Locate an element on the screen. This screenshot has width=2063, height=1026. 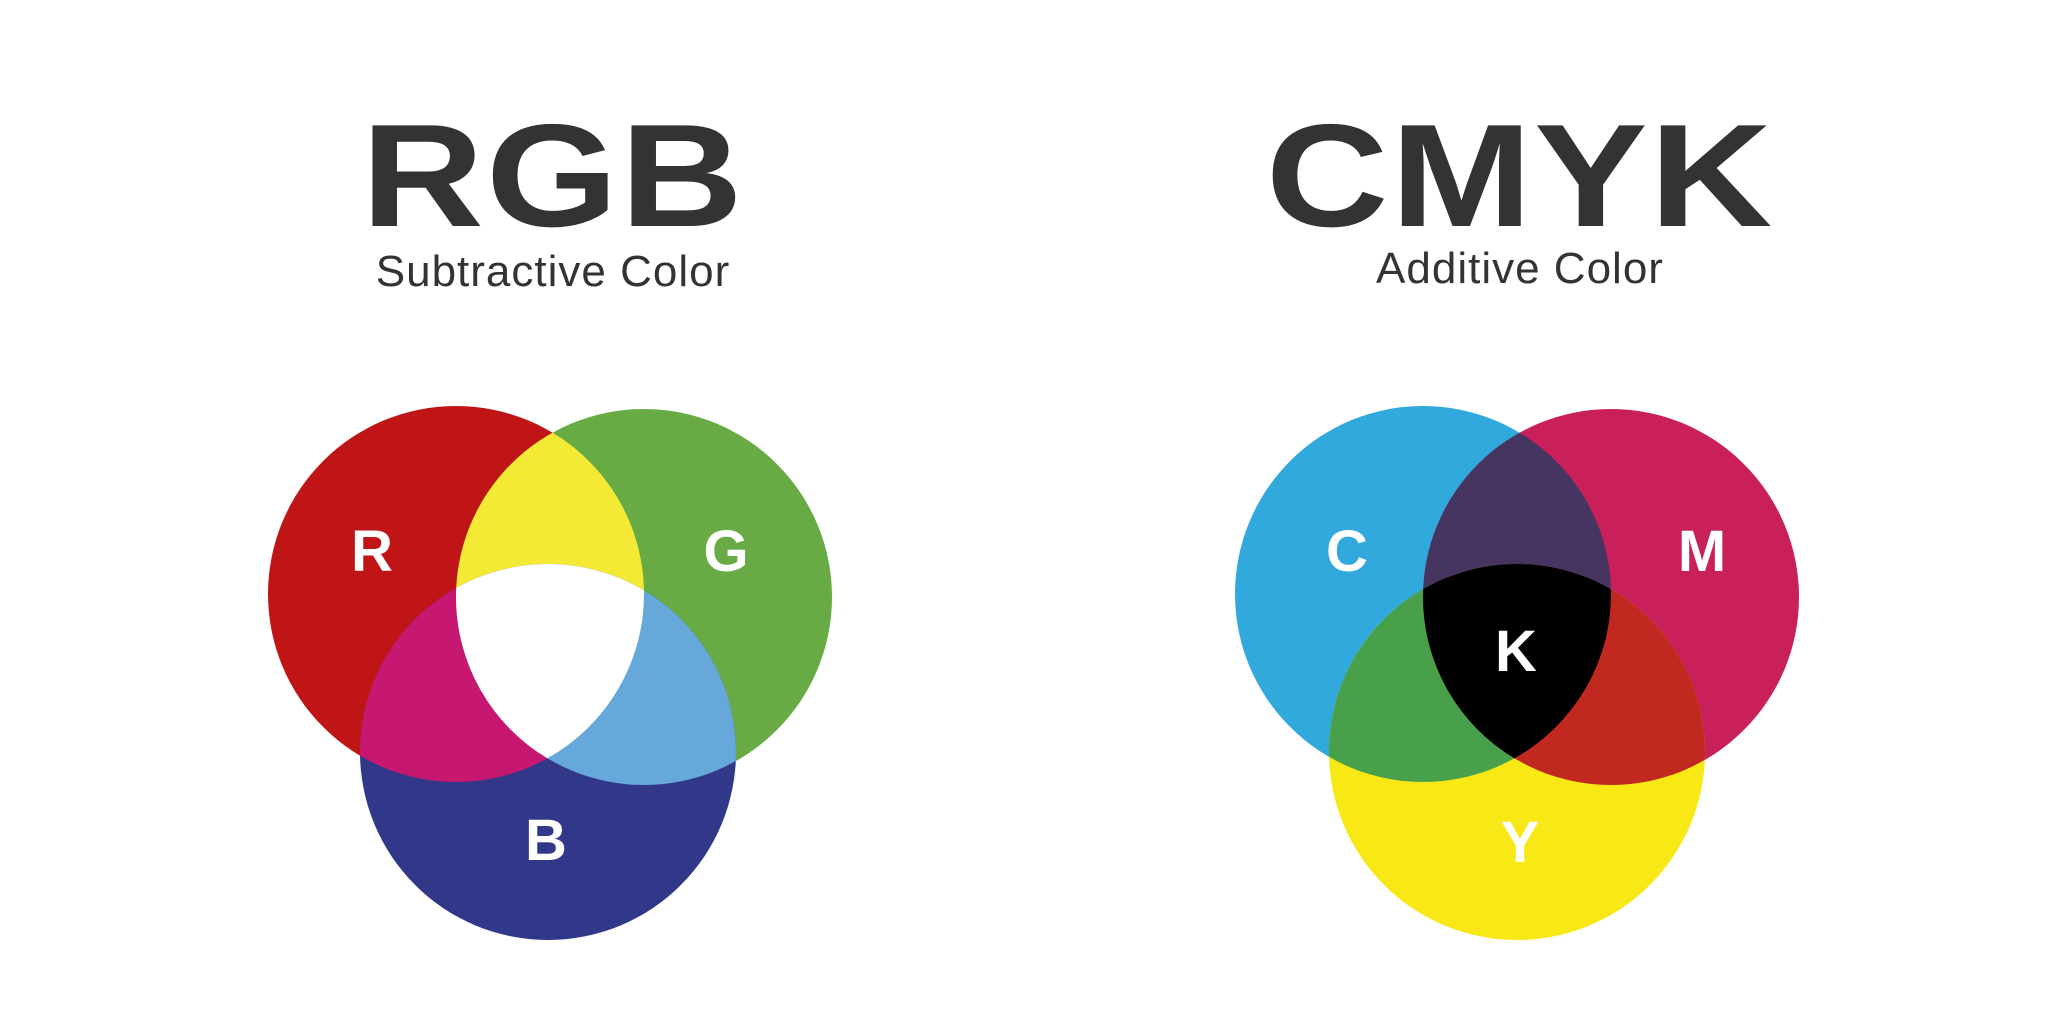
green-label: G is located at coordinates (725, 551).